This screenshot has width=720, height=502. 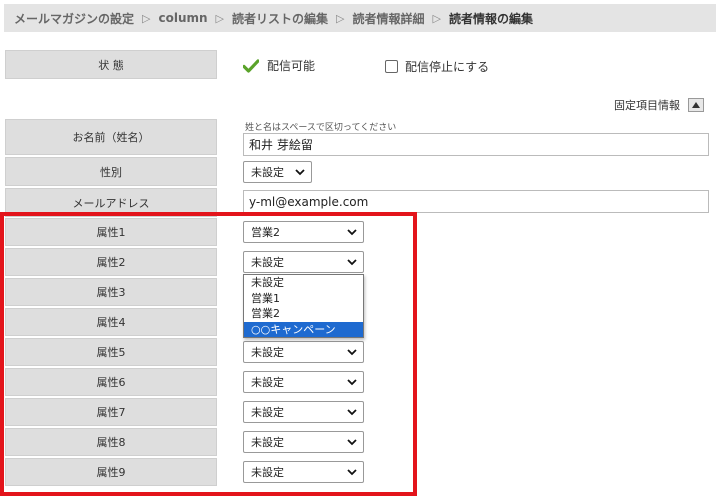 What do you see at coordinates (111, 352) in the screenshot?
I see `attribute-5-label: 属性5` at bounding box center [111, 352].